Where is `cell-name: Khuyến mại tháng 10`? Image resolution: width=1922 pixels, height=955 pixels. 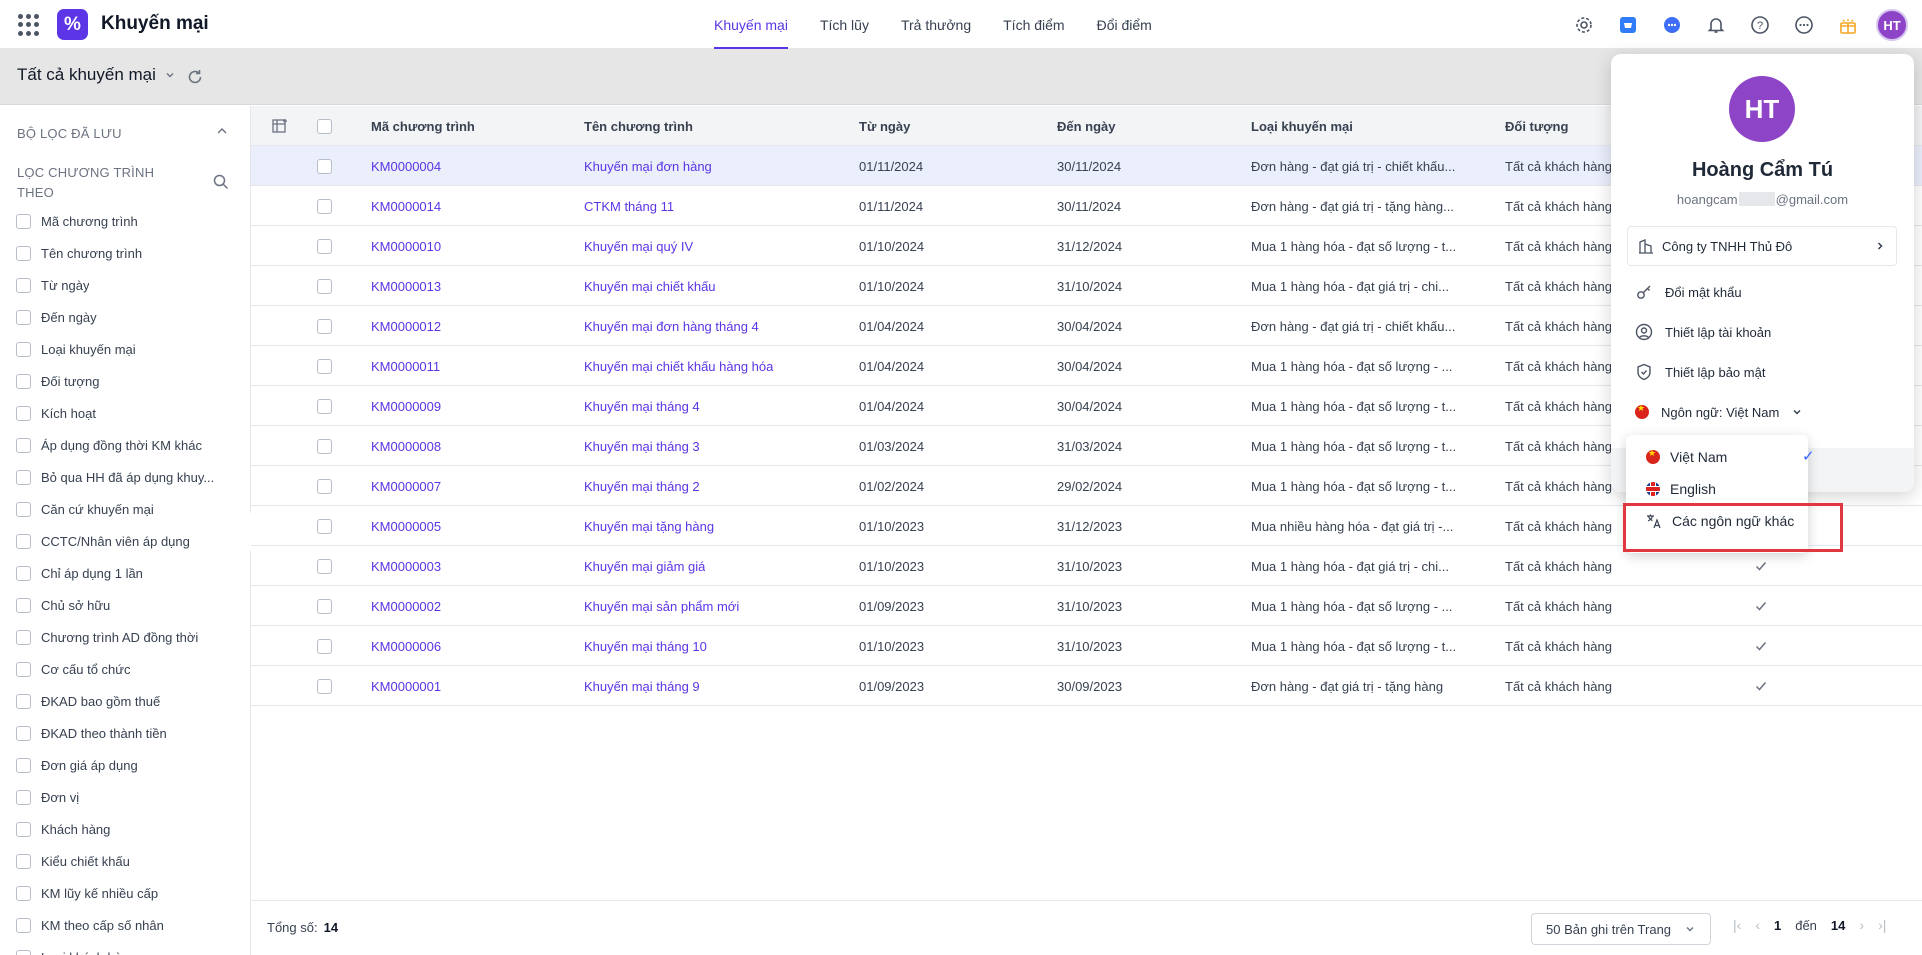
cell-name: Khuyến mại tháng 10 is located at coordinates (645, 646).